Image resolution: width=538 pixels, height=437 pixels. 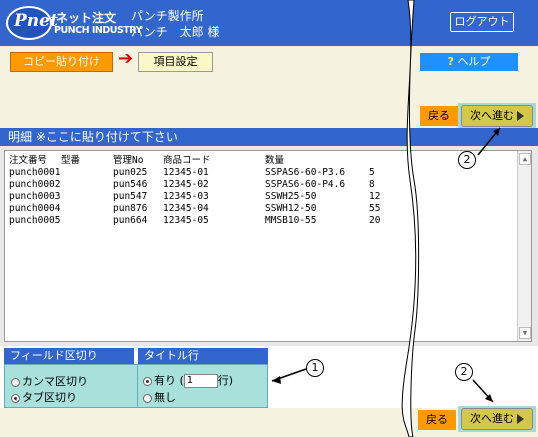 What do you see at coordinates (35, 172) in the screenshot?
I see `cell: punch0001` at bounding box center [35, 172].